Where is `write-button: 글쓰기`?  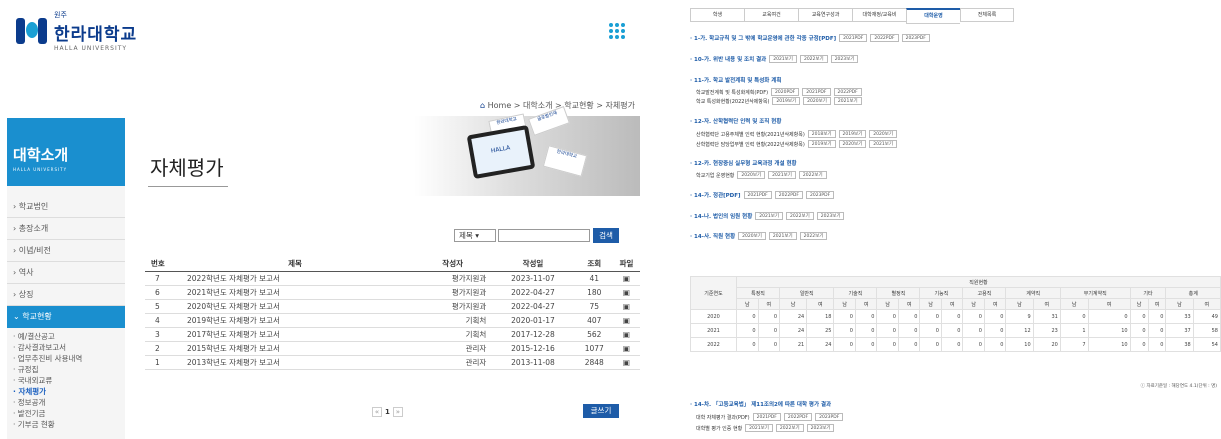 write-button: 글쓰기 is located at coordinates (601, 411).